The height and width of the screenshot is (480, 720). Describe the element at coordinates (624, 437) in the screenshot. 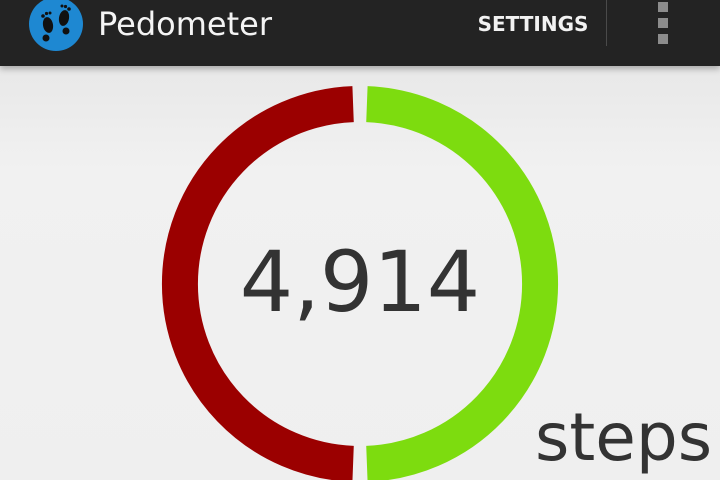

I see `steps-unit-label: steps` at that location.